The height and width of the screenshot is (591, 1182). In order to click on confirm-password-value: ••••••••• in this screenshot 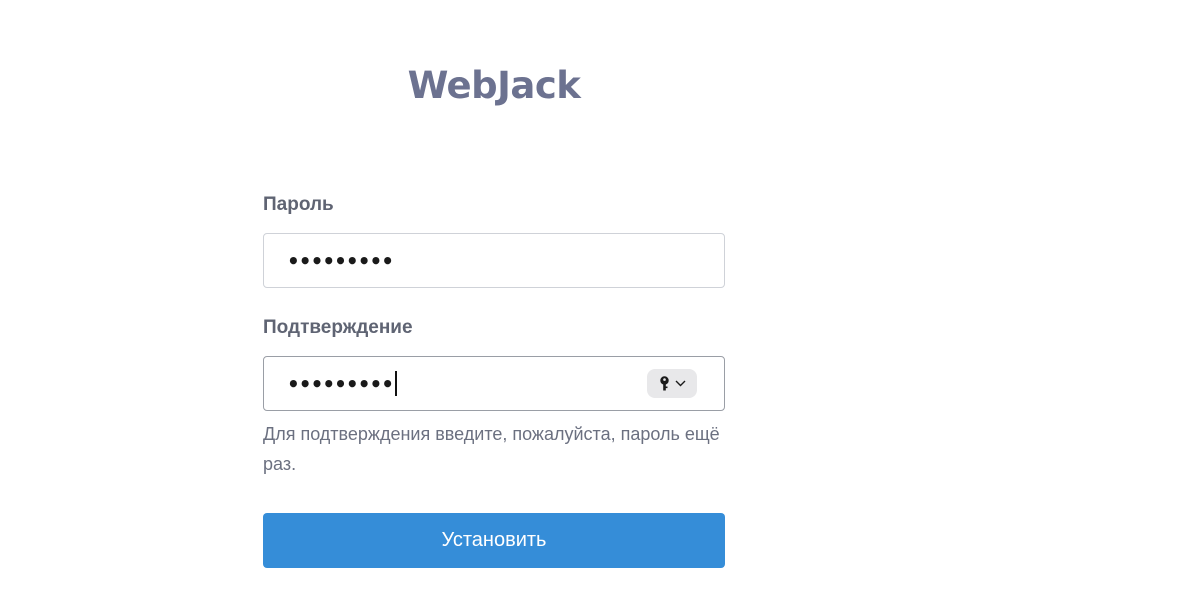, I will do `click(340, 384)`.